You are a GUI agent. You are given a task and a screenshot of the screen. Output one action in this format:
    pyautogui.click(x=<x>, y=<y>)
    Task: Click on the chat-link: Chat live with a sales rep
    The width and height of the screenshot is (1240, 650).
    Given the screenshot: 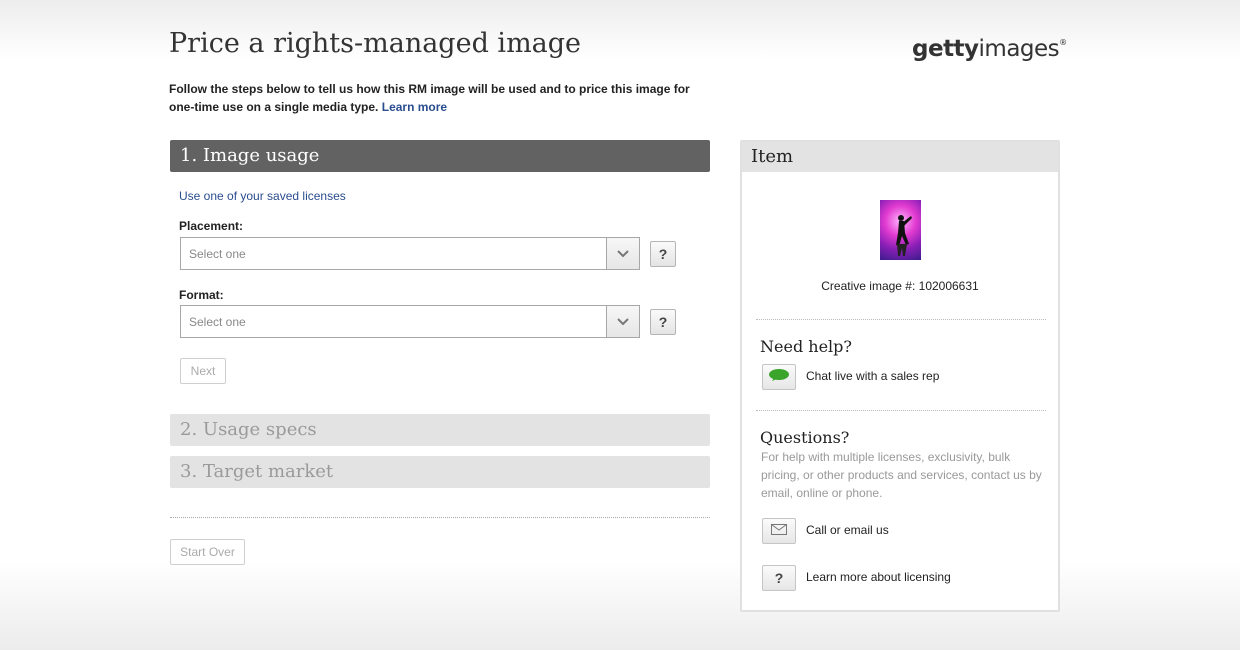 What is the action you would take?
    pyautogui.click(x=872, y=376)
    